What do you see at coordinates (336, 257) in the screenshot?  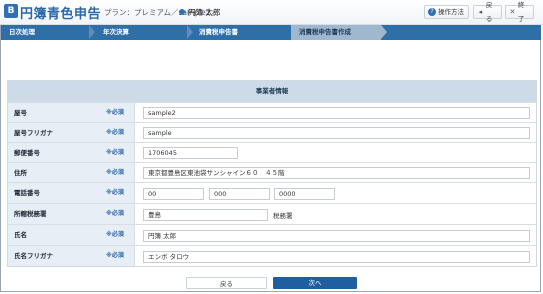 I see `name-kana-input: エンボ タロウ` at bounding box center [336, 257].